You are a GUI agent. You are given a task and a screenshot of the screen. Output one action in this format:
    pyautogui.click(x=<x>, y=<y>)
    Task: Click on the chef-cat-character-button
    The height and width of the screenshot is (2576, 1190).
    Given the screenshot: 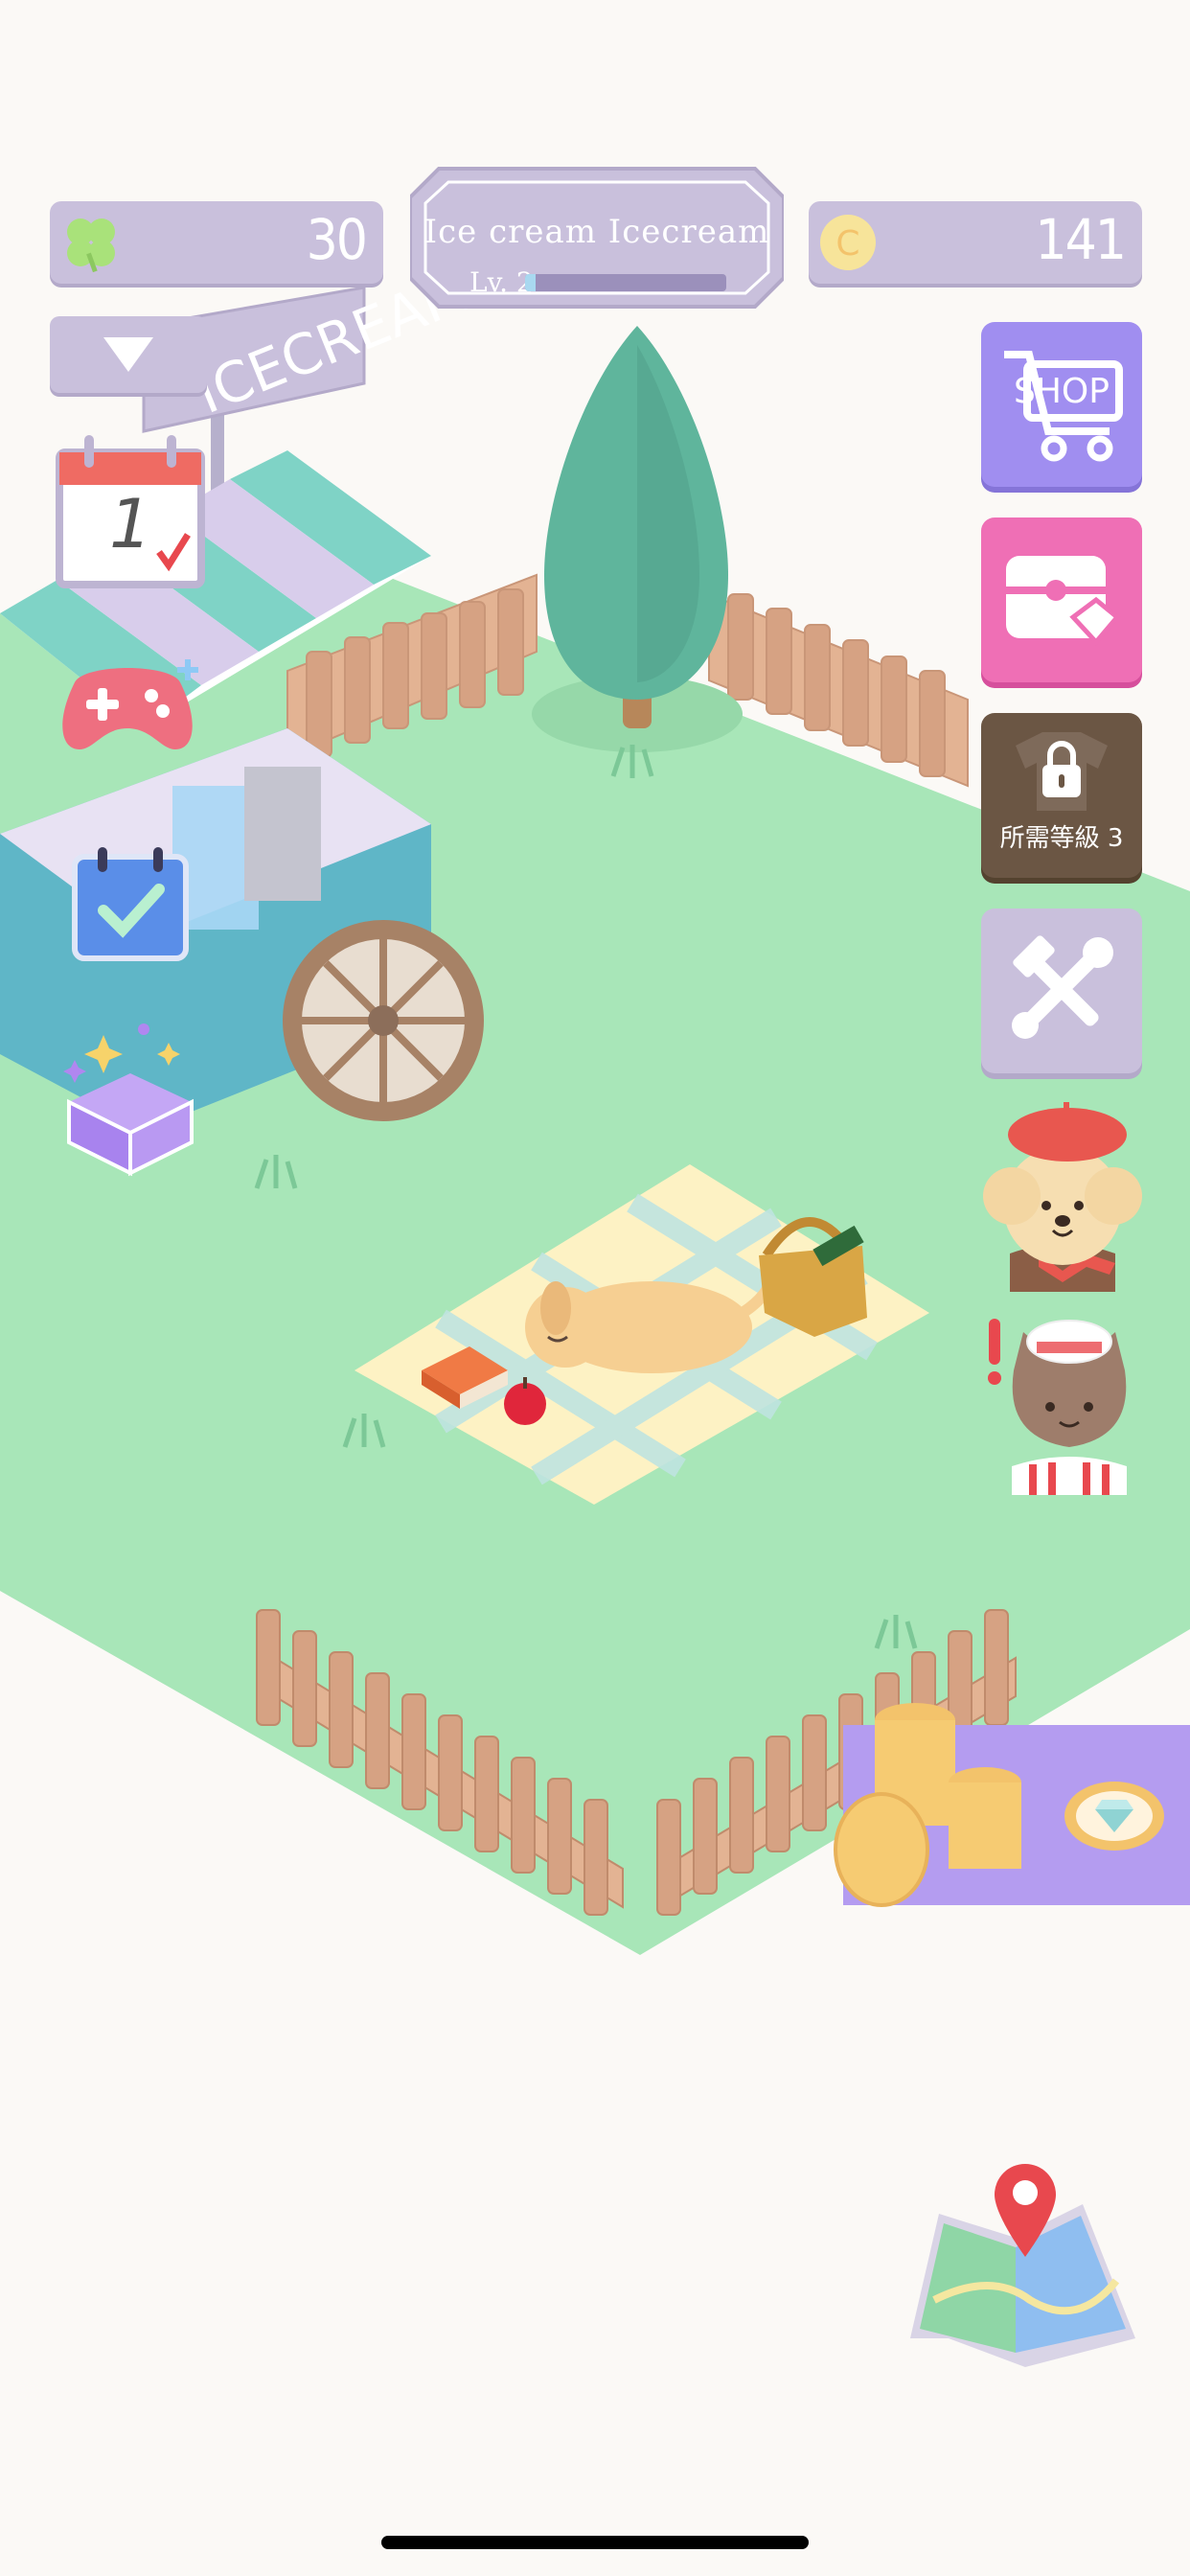 What is the action you would take?
    pyautogui.click(x=1069, y=1399)
    